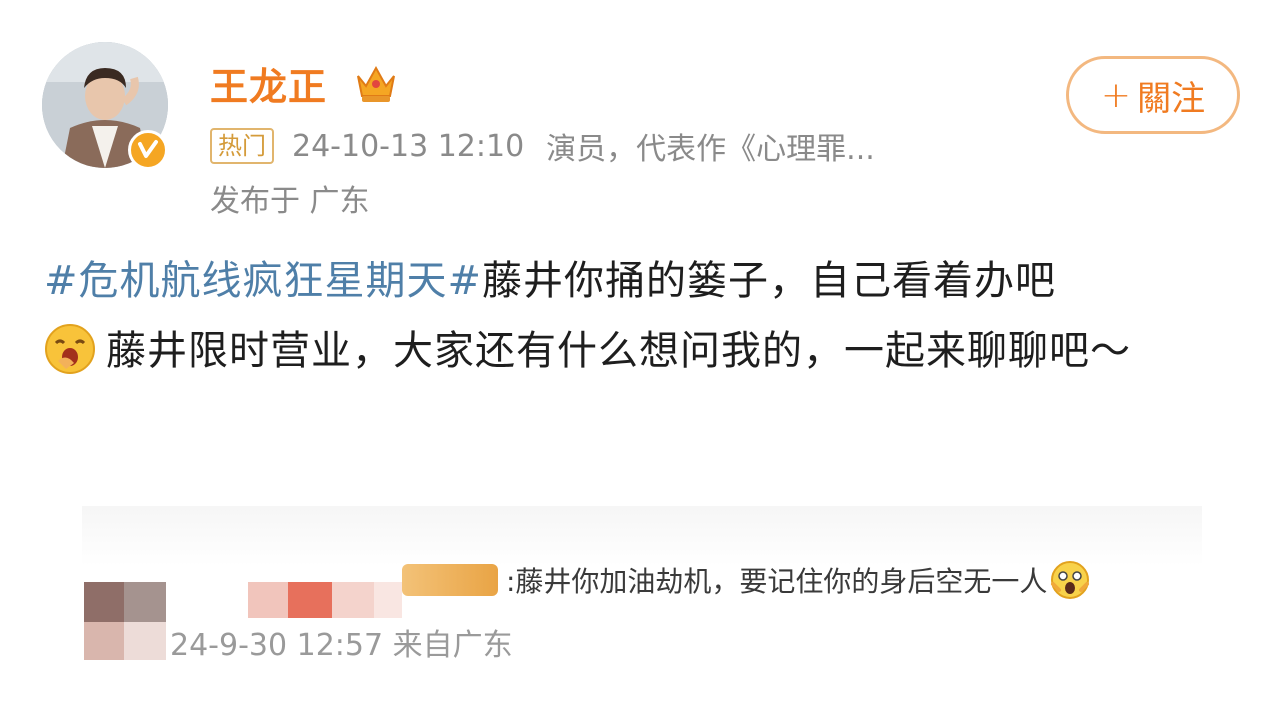  I want to click on yawn-emoji-icon, so click(70, 349).